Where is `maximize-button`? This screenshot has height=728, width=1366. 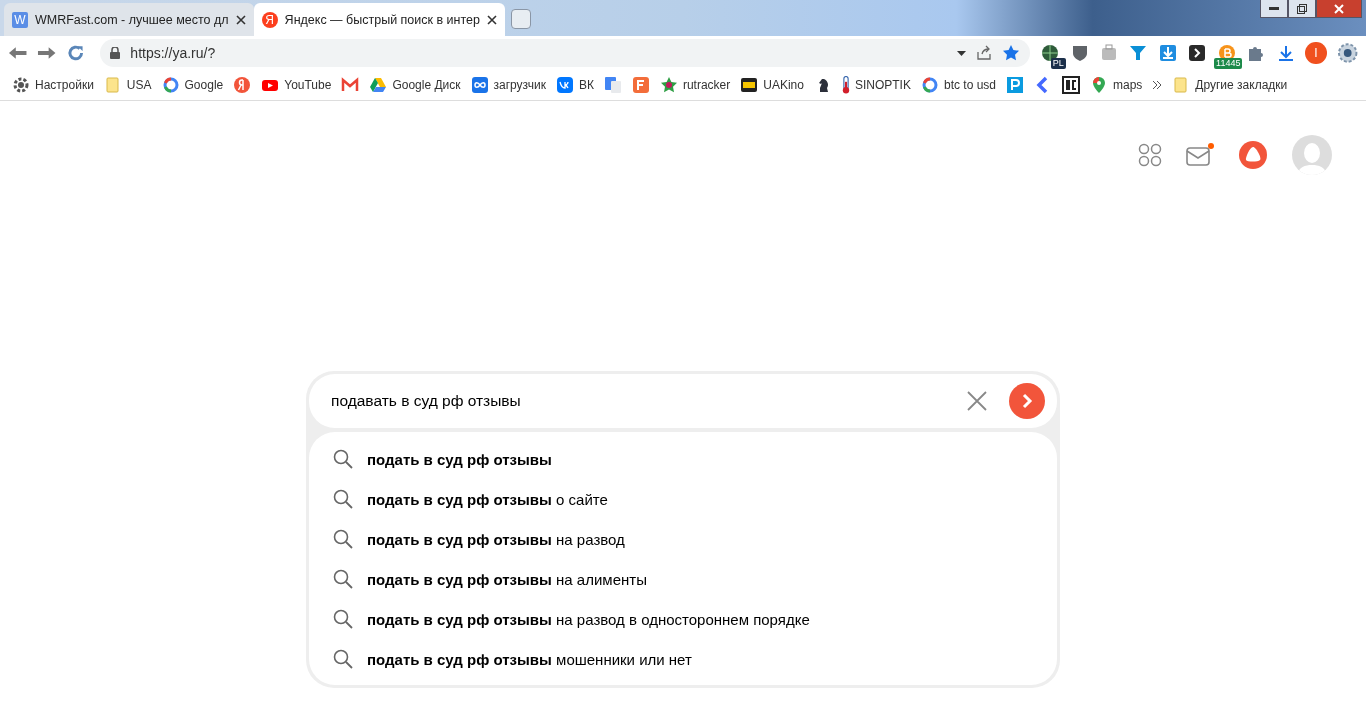 maximize-button is located at coordinates (1302, 9).